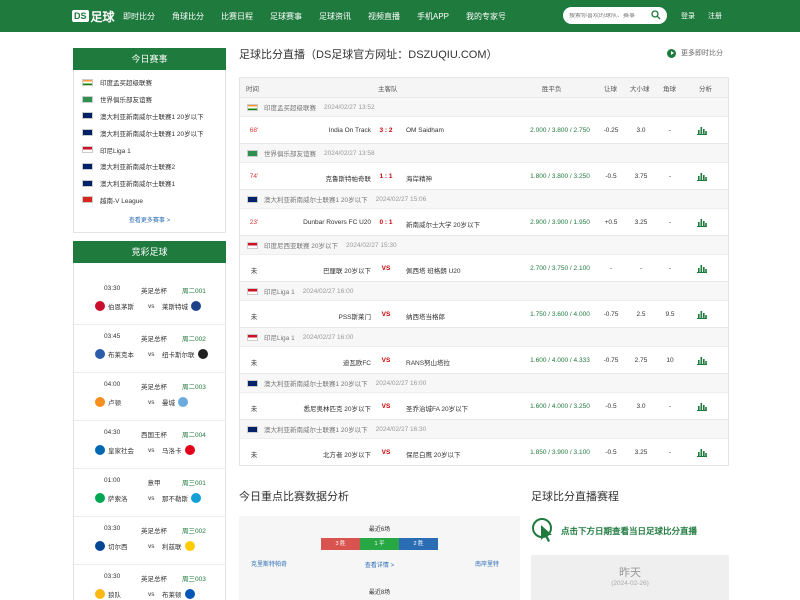 This screenshot has height=600, width=800. Describe the element at coordinates (484, 198) in the screenshot. I see `league-group-header: 澳大利亚新南威尔士联赛1 20岁以下 2024/02/27 15:06` at that location.